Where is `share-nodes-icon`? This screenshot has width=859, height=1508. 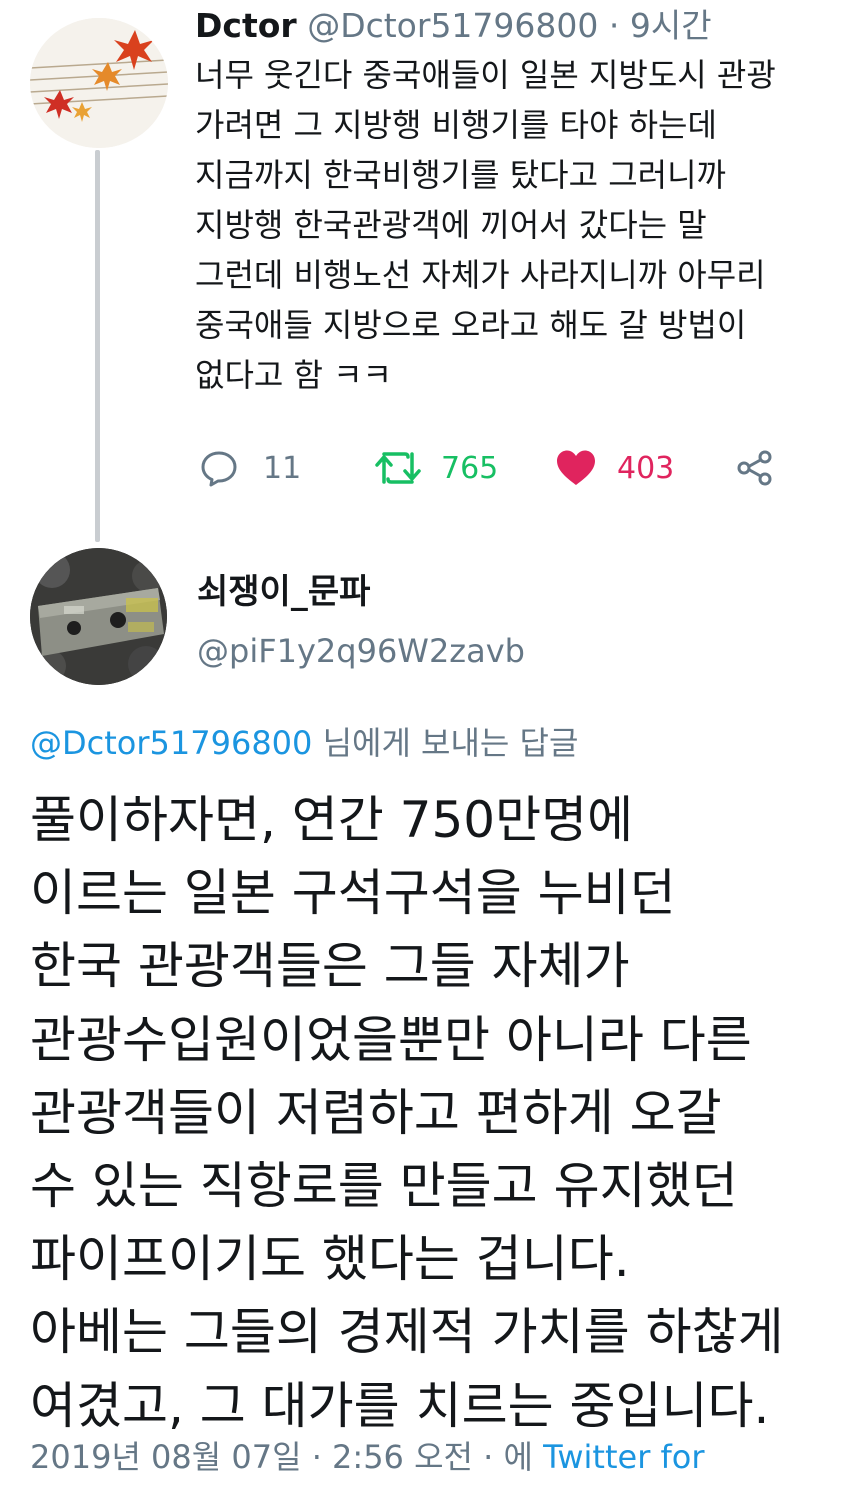 share-nodes-icon is located at coordinates (754, 468).